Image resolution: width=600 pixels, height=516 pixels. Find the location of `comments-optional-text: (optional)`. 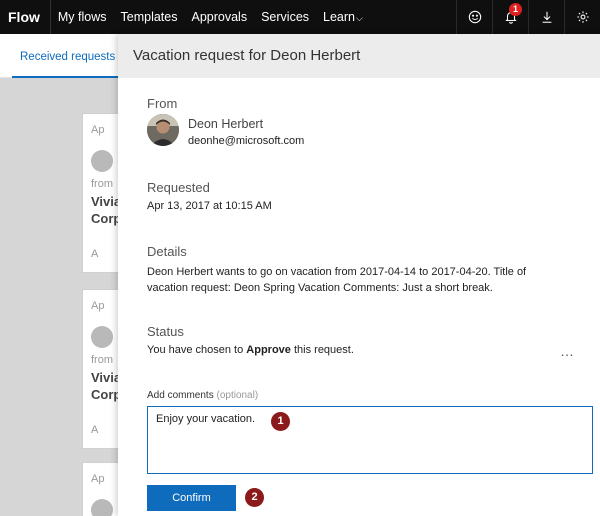

comments-optional-text: (optional) is located at coordinates (237, 395).